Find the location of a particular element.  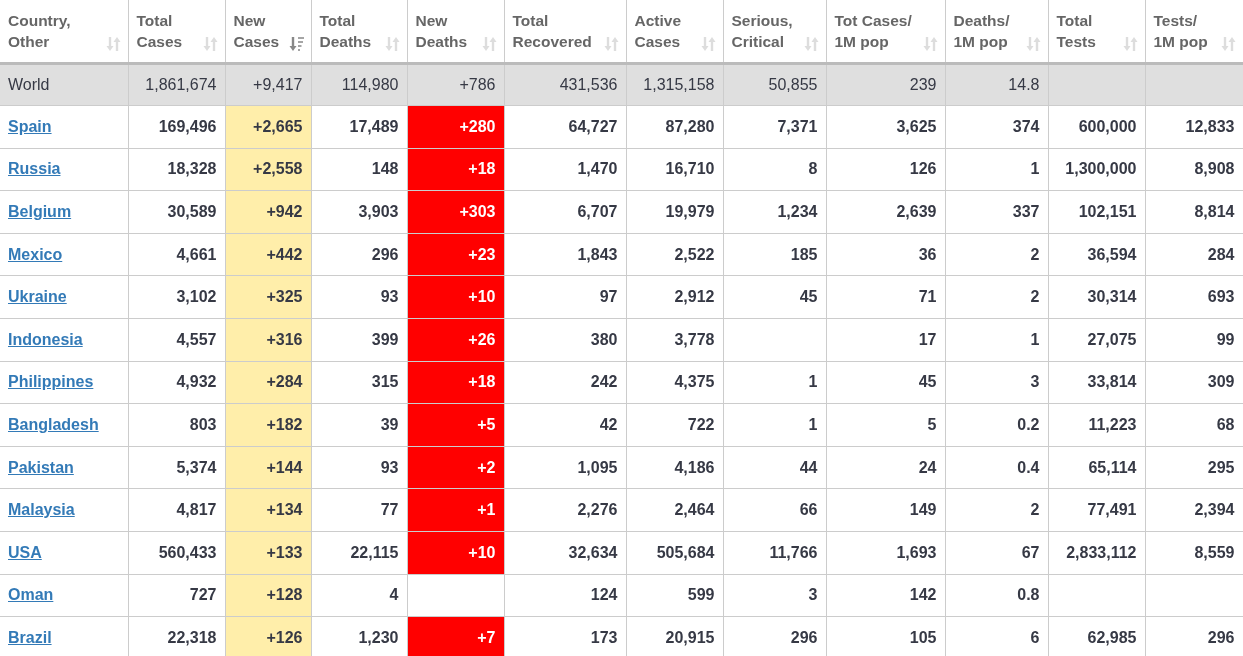

table-cell: 803 is located at coordinates (176, 425).